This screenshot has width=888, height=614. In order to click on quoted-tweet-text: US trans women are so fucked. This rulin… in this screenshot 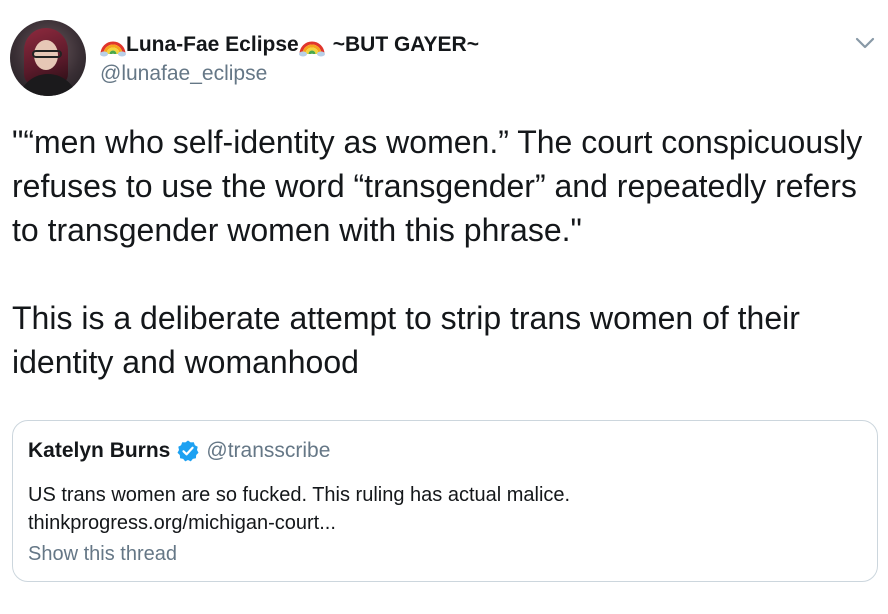, I will do `click(448, 509)`.